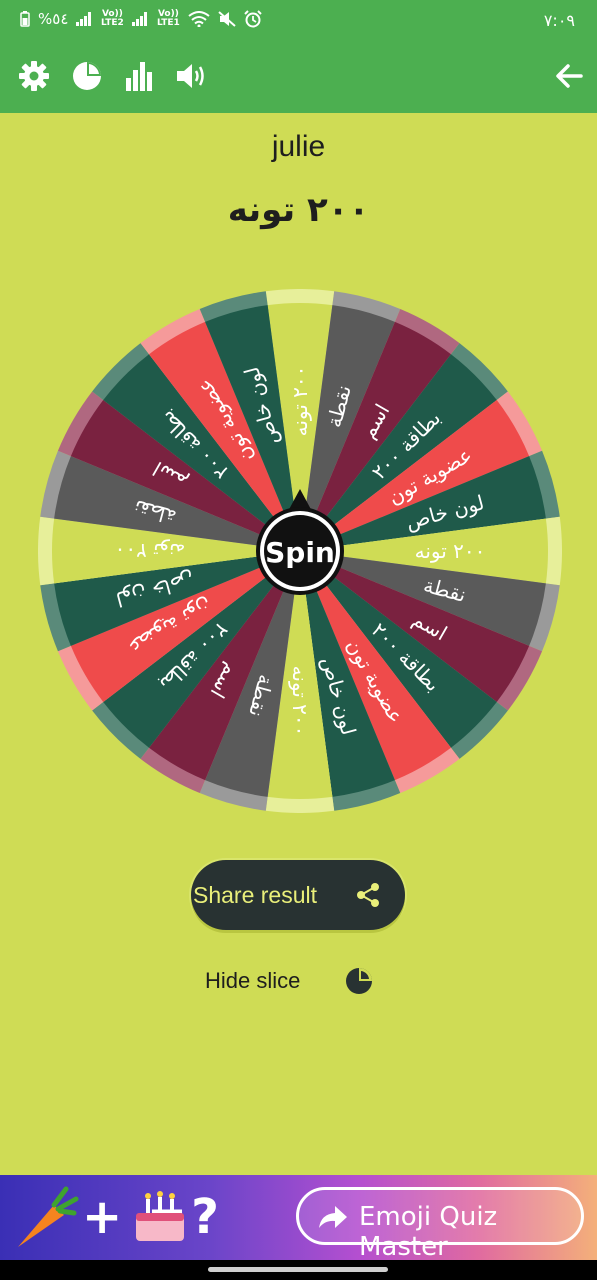  What do you see at coordinates (255, 895) in the screenshot?
I see `share-result-label: Share result` at bounding box center [255, 895].